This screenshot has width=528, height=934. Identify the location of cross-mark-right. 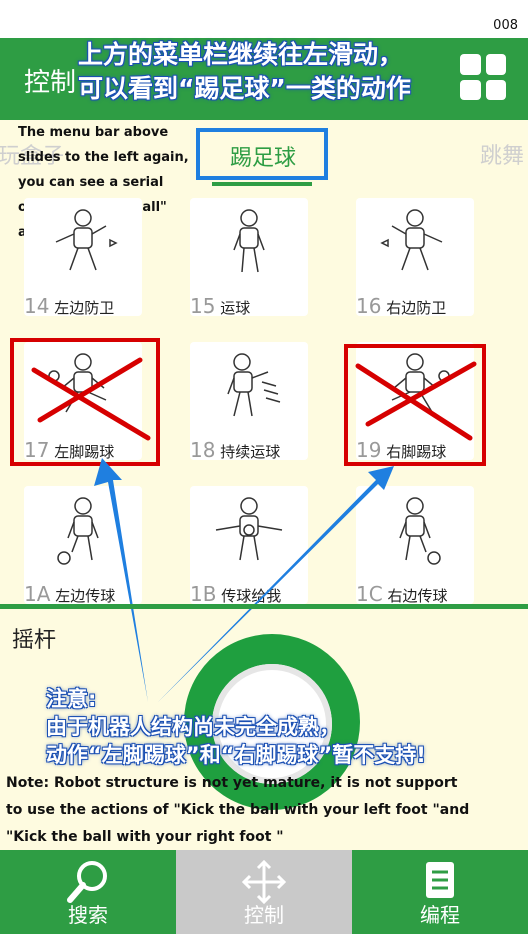
(421, 394).